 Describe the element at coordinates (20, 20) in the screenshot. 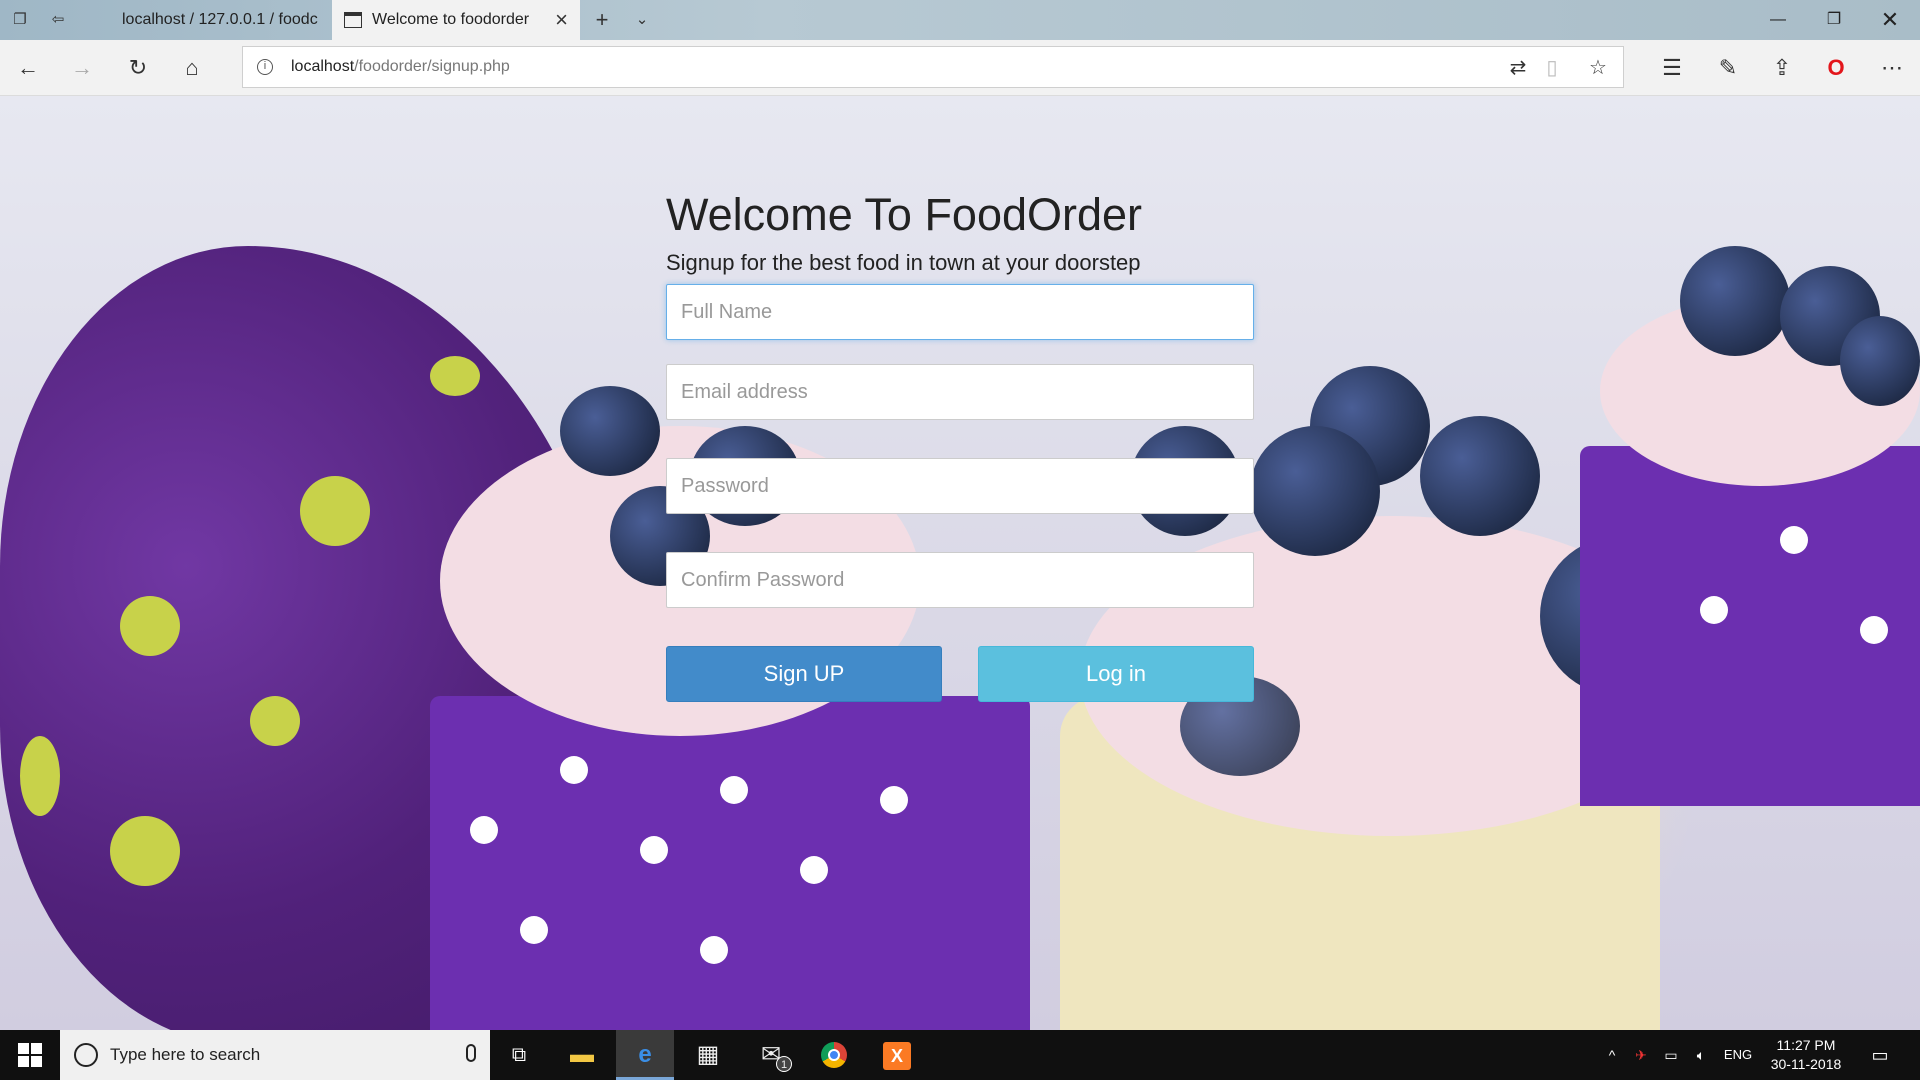

I see `tab-actions-icon: ❐` at that location.